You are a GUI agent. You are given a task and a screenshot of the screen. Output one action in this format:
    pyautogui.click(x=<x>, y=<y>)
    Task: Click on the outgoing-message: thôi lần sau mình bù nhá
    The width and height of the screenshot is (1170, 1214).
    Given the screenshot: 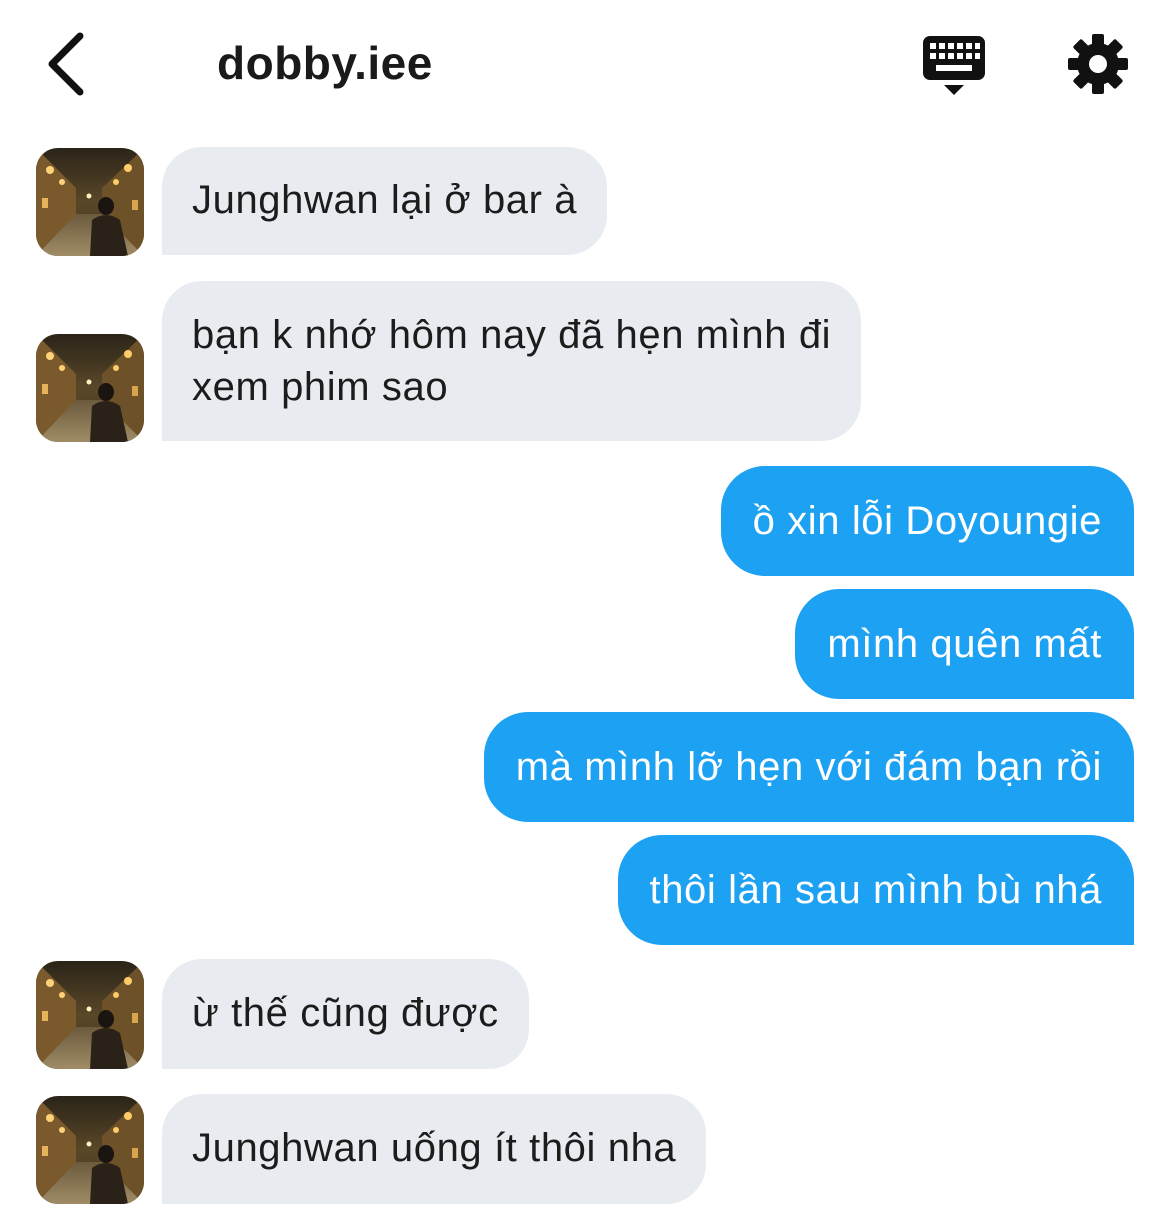 What is the action you would take?
    pyautogui.click(x=875, y=890)
    